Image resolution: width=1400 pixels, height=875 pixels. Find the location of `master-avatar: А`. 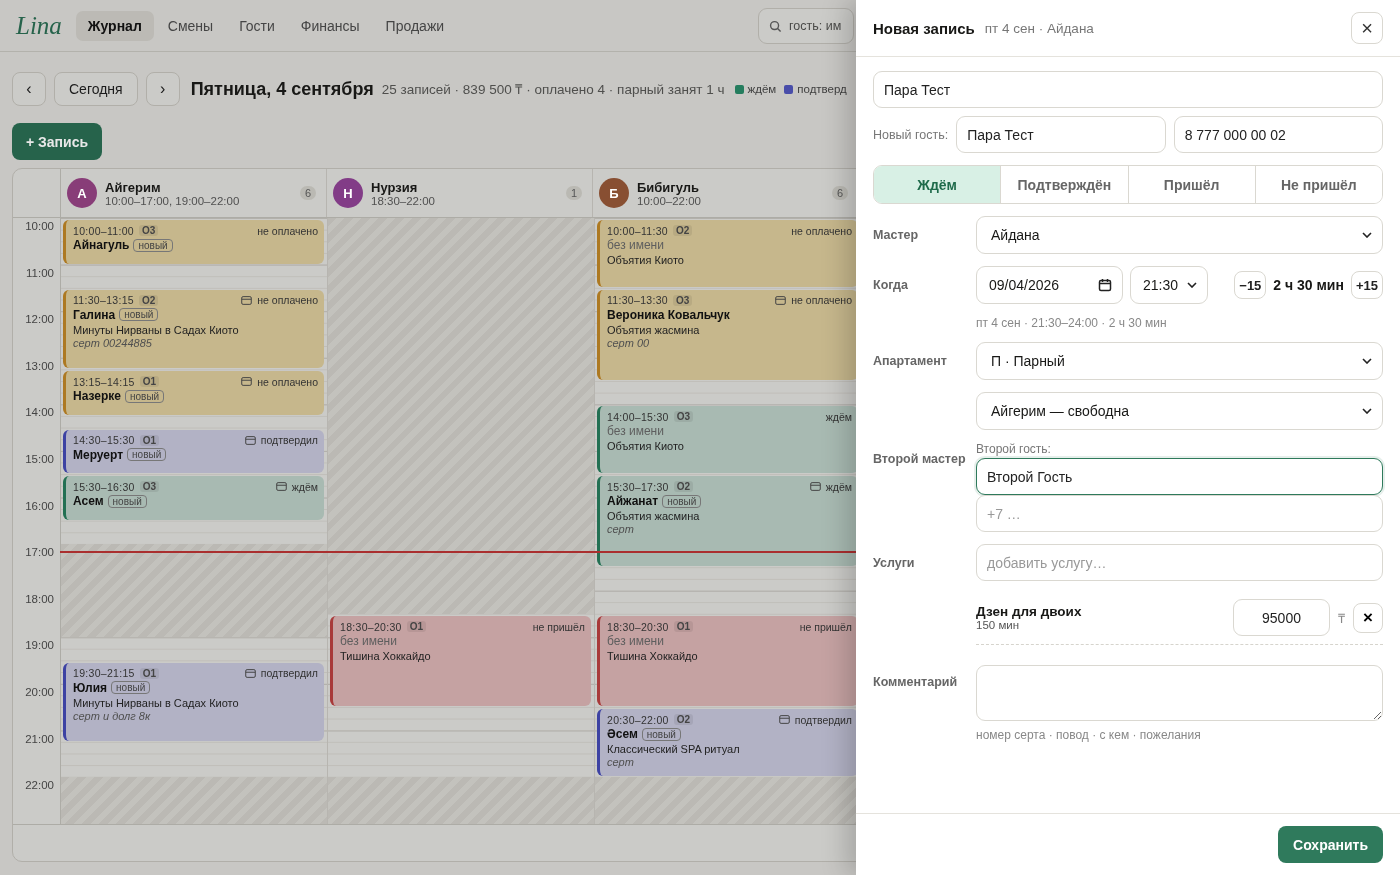

master-avatar: А is located at coordinates (82, 193).